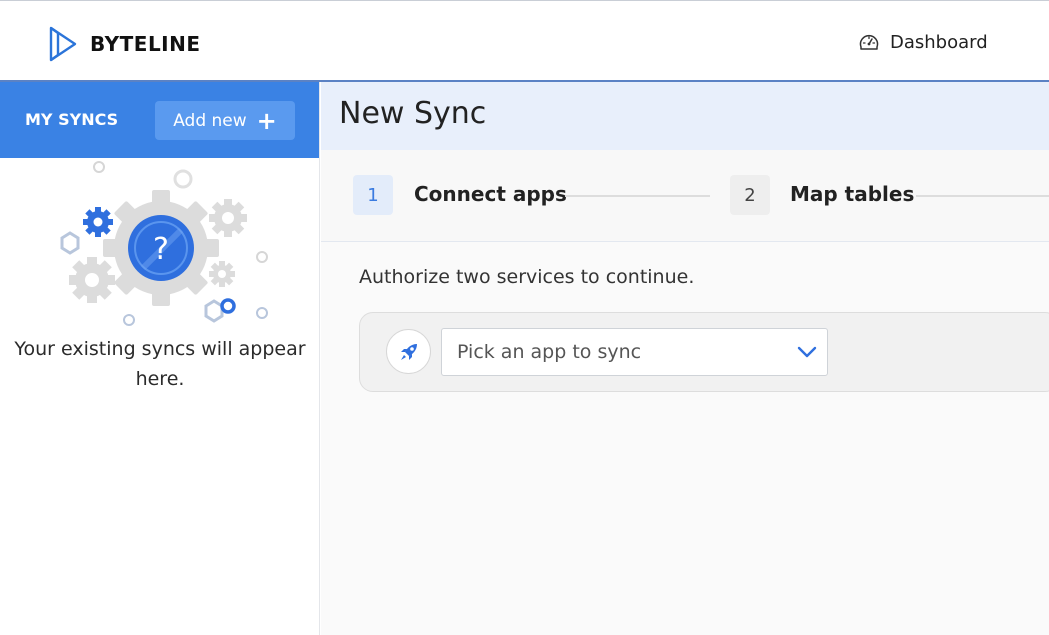 This screenshot has height=635, width=1049. I want to click on sidebar-header: MY SYNCS Add new +, so click(159, 120).